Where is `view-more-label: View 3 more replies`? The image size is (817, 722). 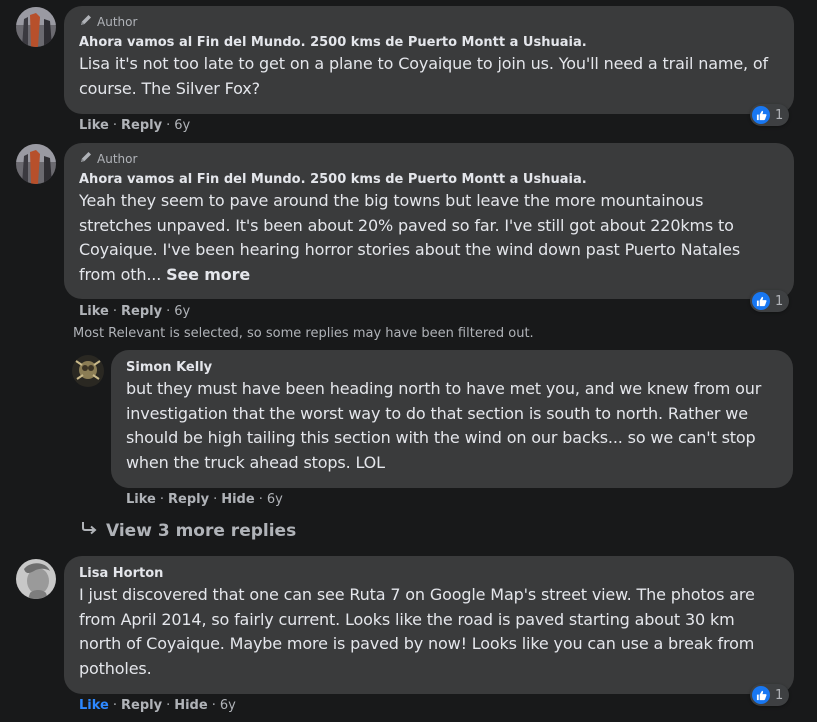 view-more-label: View 3 more replies is located at coordinates (201, 530).